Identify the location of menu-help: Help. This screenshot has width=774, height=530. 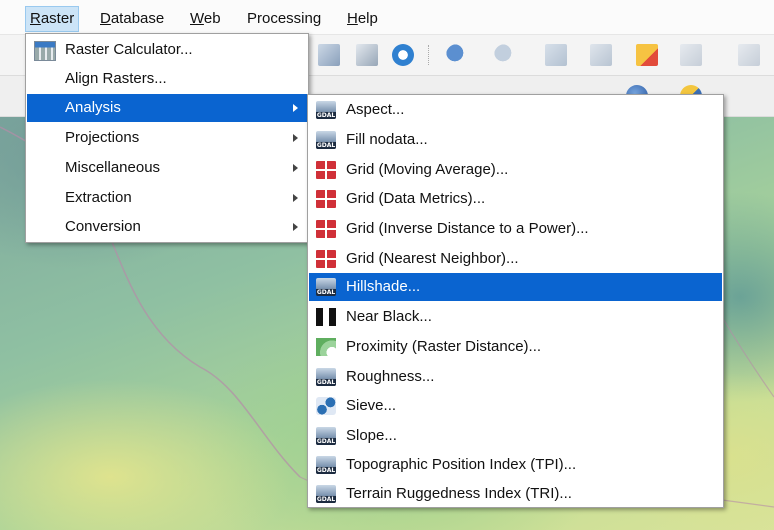
(362, 19).